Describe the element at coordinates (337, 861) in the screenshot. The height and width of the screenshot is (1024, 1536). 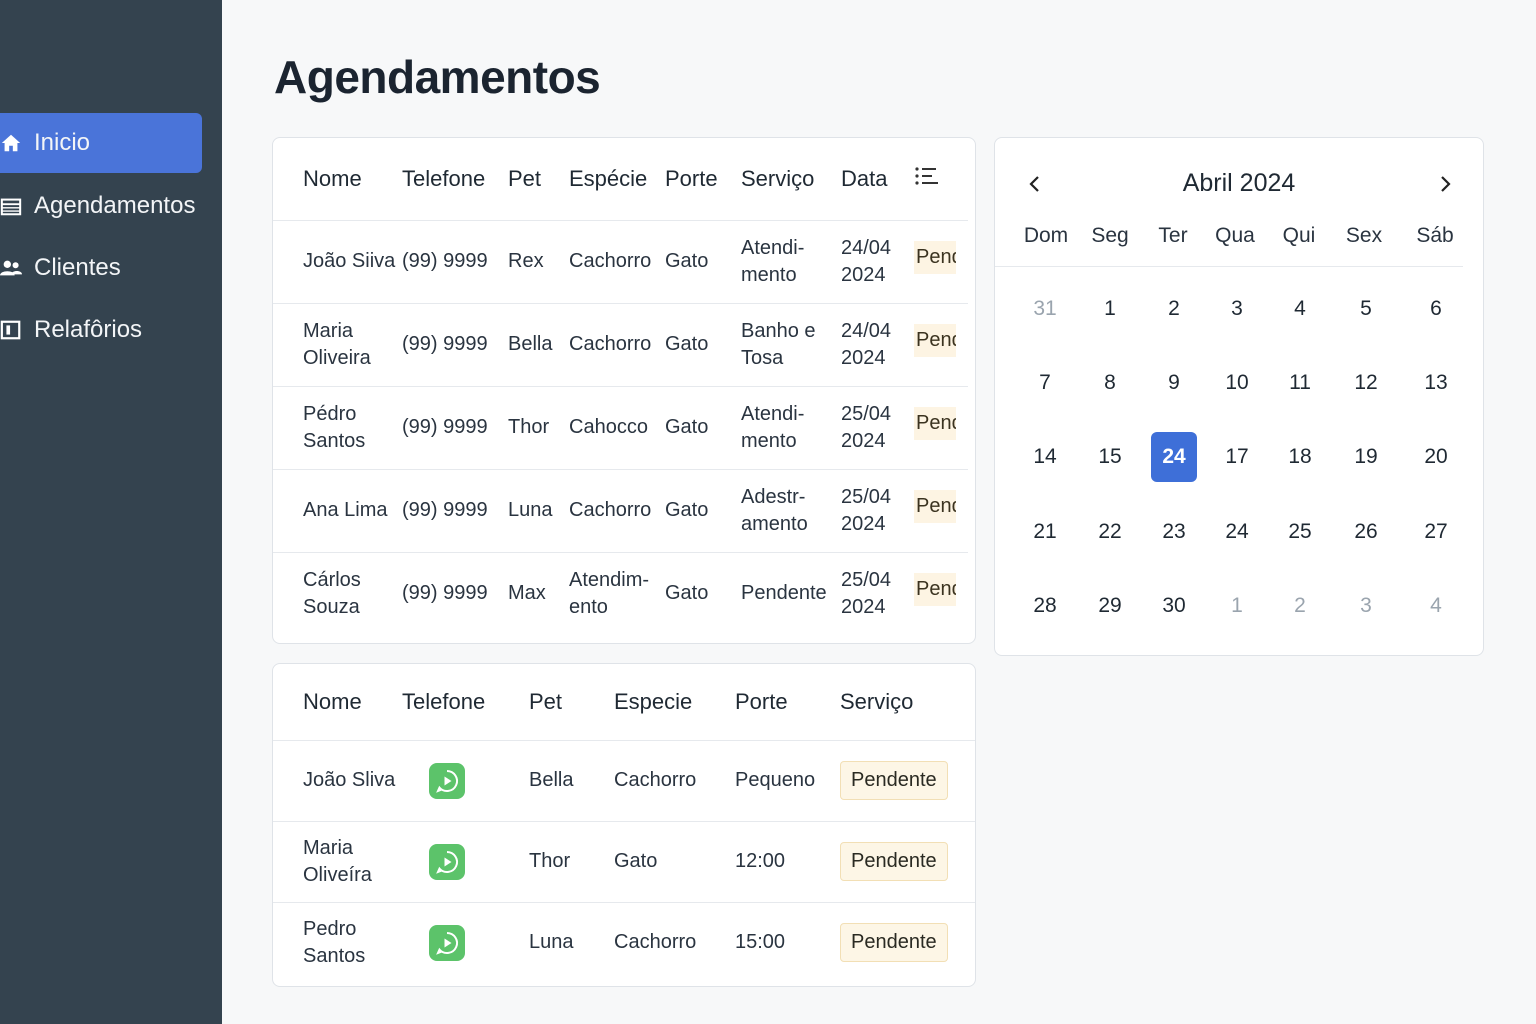
I see `cell-nome: Maria Oliveíra` at that location.